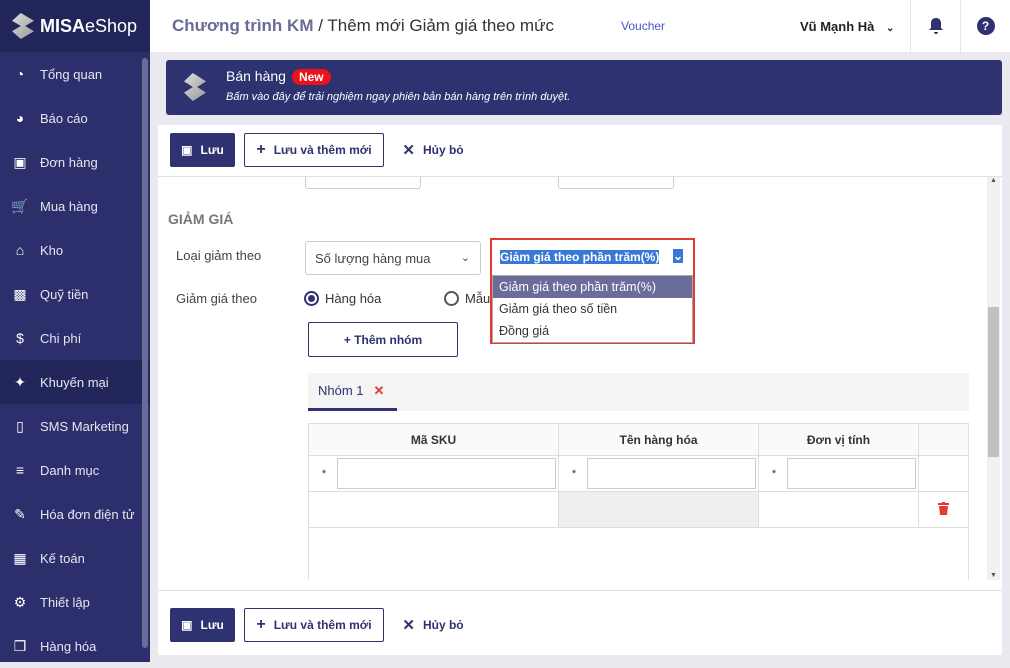  What do you see at coordinates (20, 293) in the screenshot?
I see `safe-icon: ▩` at bounding box center [20, 293].